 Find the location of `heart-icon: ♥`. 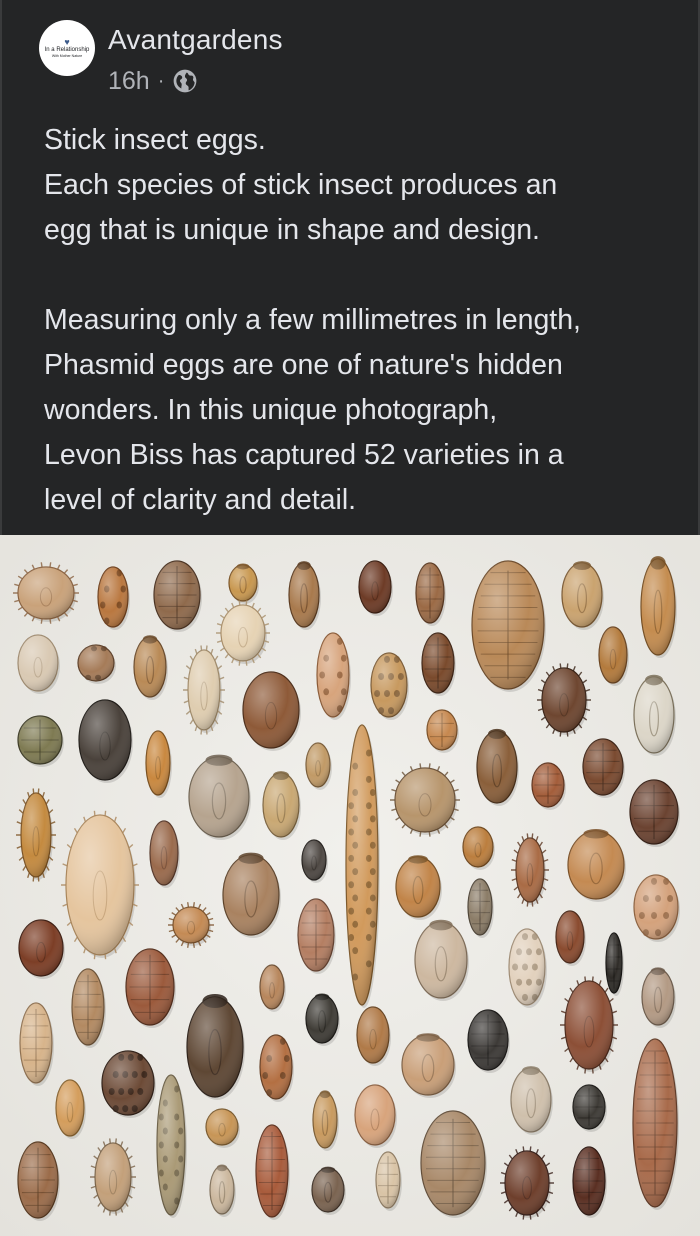

heart-icon: ♥ is located at coordinates (67, 41).